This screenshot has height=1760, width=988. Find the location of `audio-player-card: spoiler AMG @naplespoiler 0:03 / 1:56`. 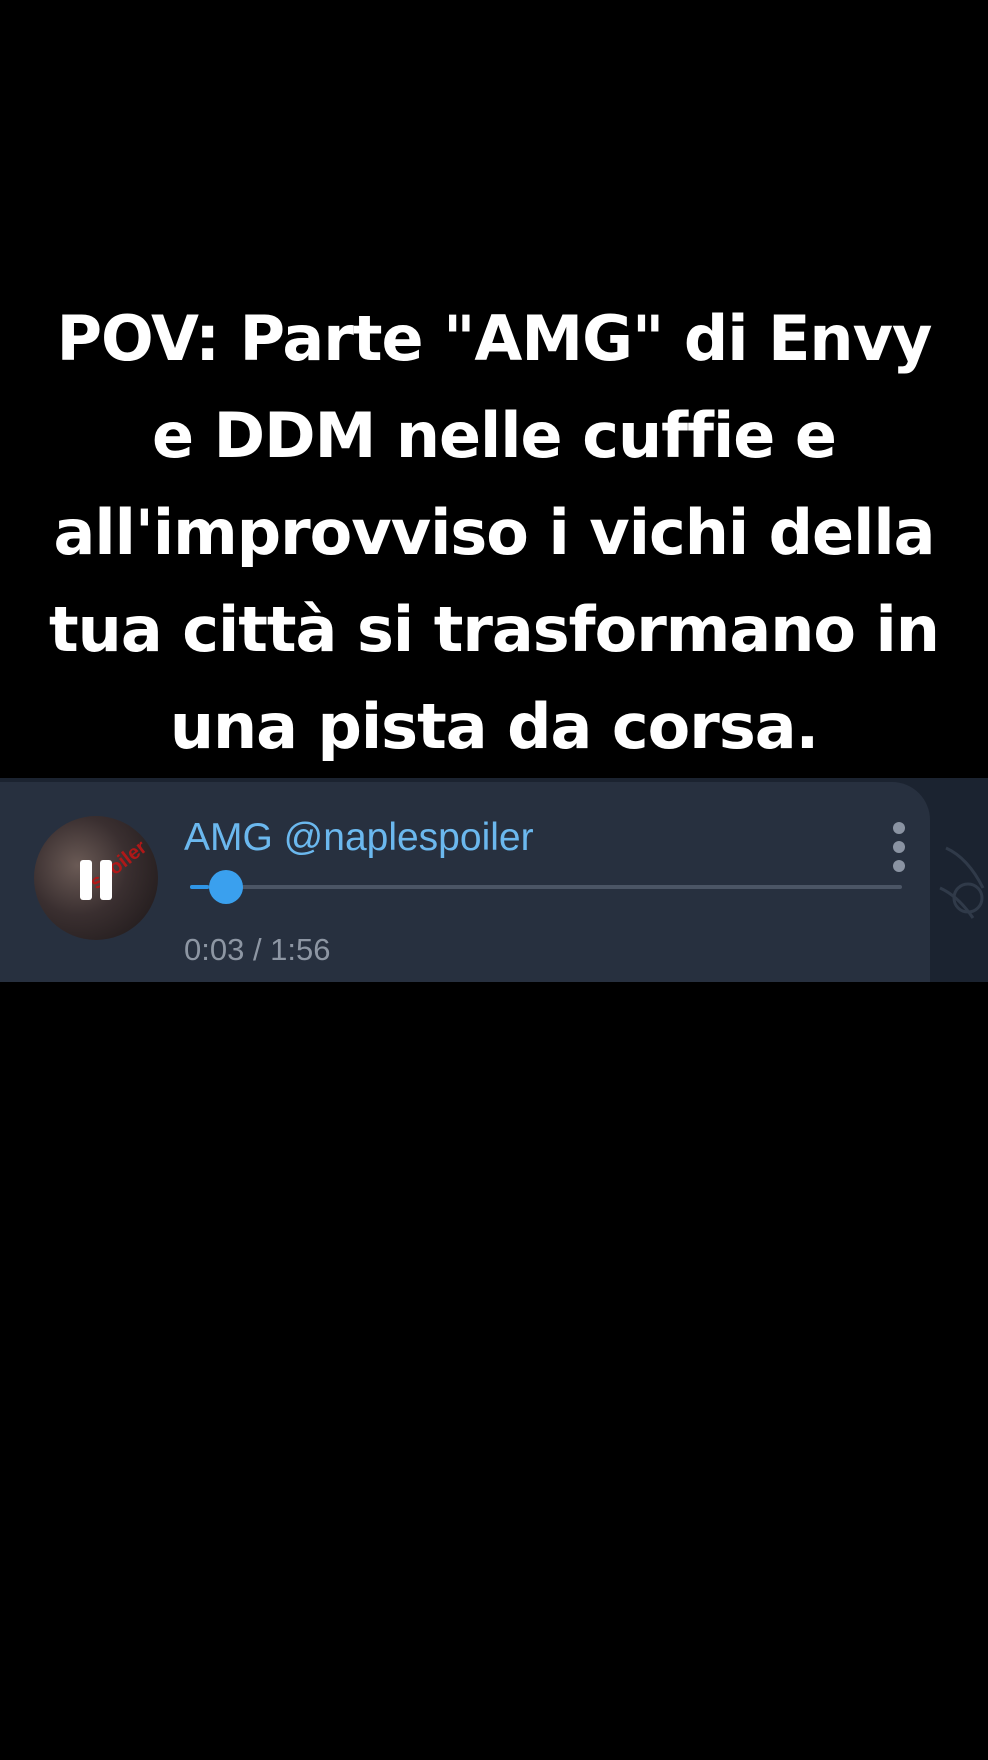

audio-player-card: spoiler AMG @naplespoiler 0:03 / 1:56 is located at coordinates (465, 882).